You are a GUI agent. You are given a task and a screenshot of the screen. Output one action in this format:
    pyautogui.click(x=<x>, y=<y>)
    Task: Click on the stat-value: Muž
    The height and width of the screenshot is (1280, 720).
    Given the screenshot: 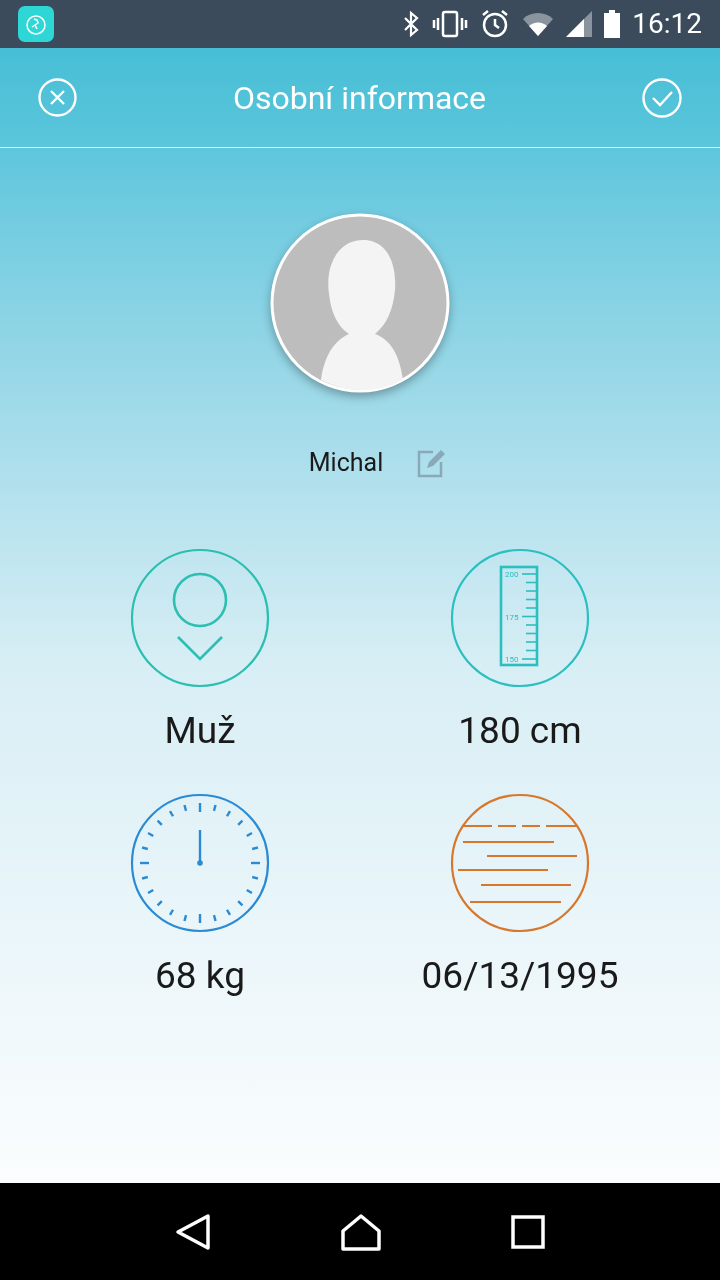 What is the action you would take?
    pyautogui.click(x=200, y=730)
    